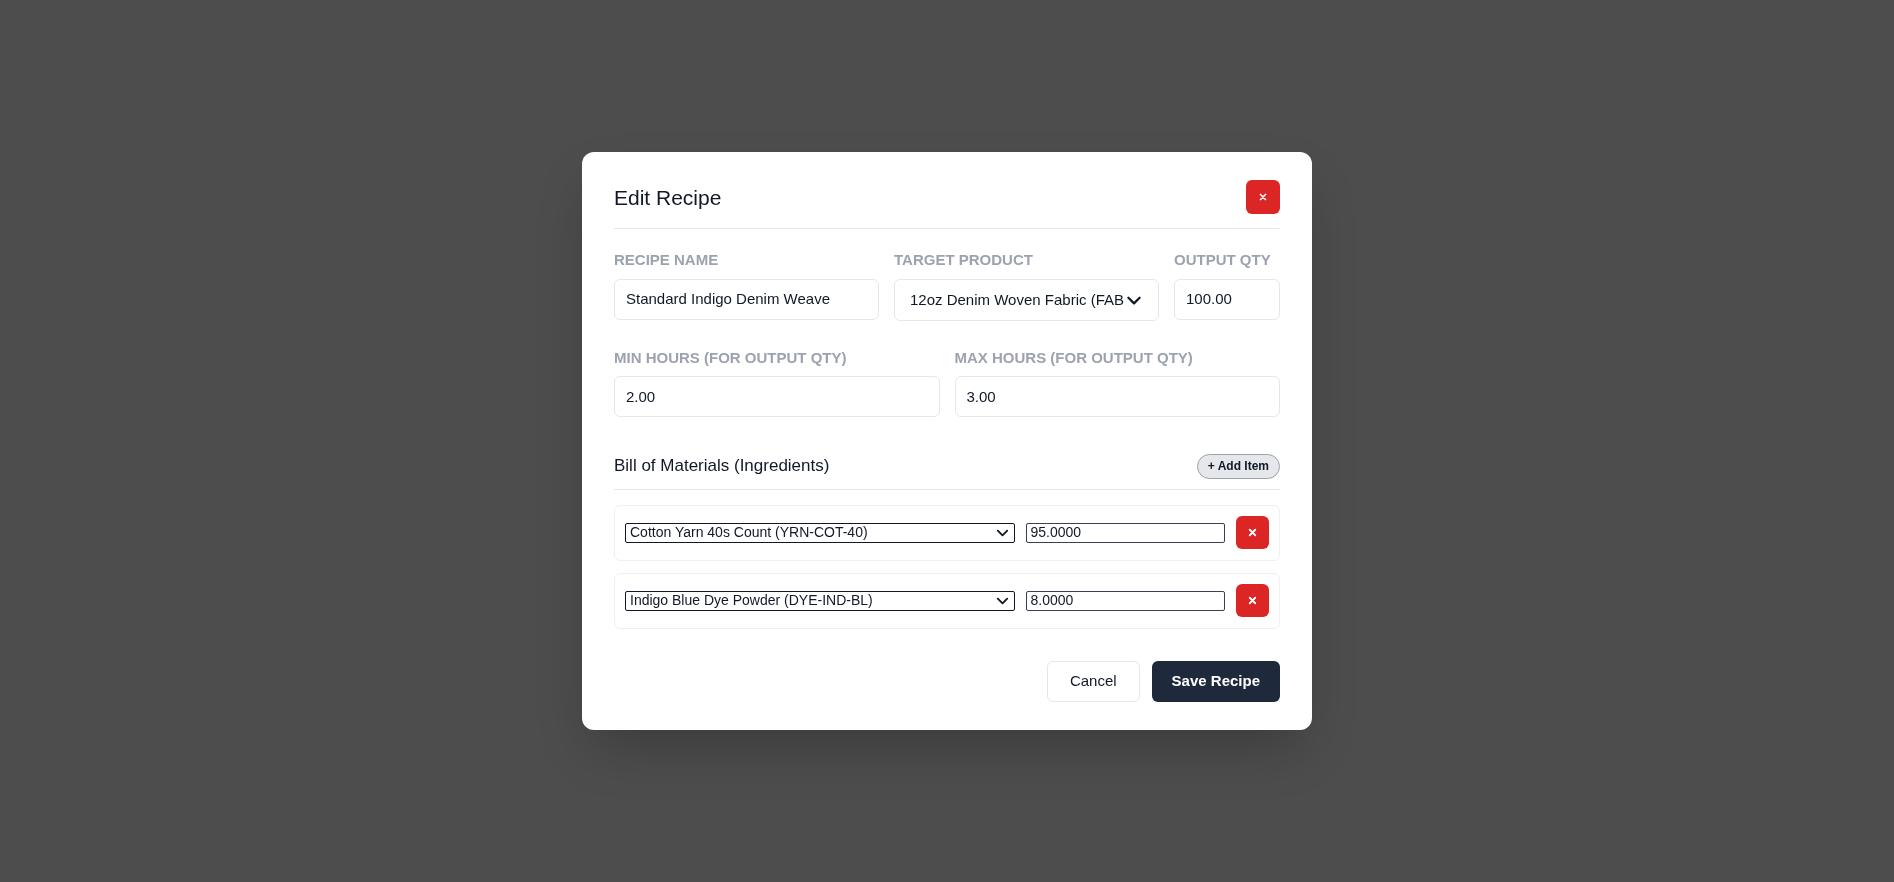  Describe the element at coordinates (777, 397) in the screenshot. I see `input-field: 2.00` at that location.